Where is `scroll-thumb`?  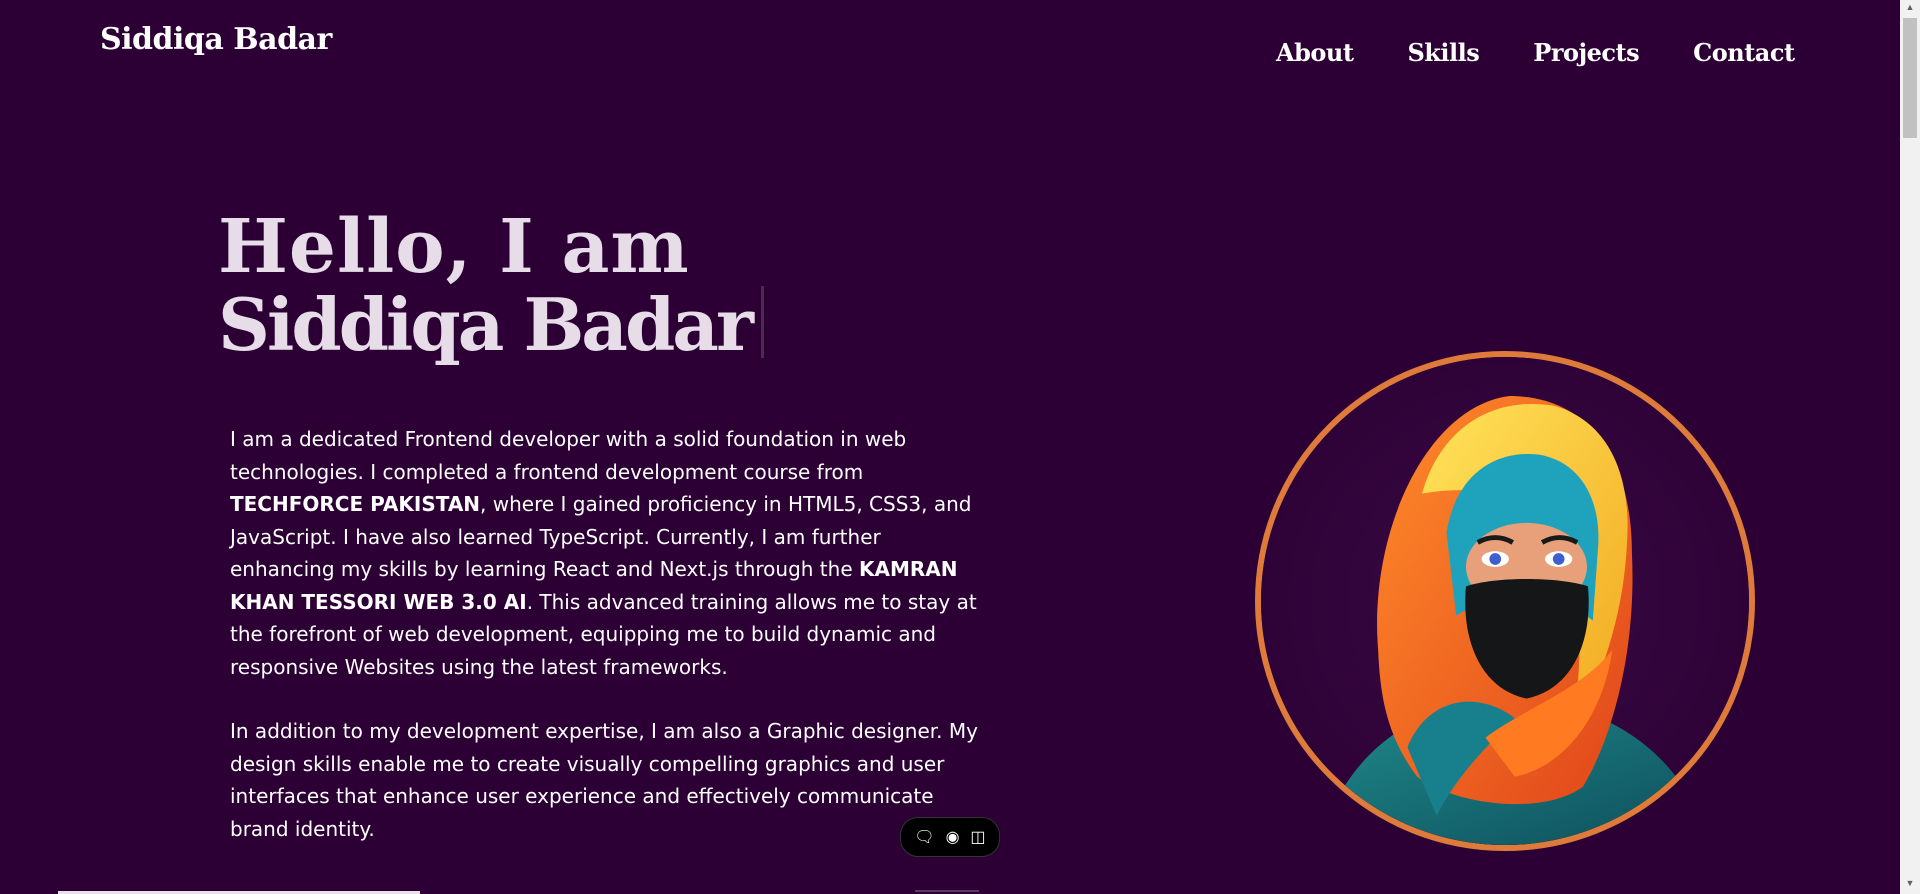 scroll-thumb is located at coordinates (1910, 78).